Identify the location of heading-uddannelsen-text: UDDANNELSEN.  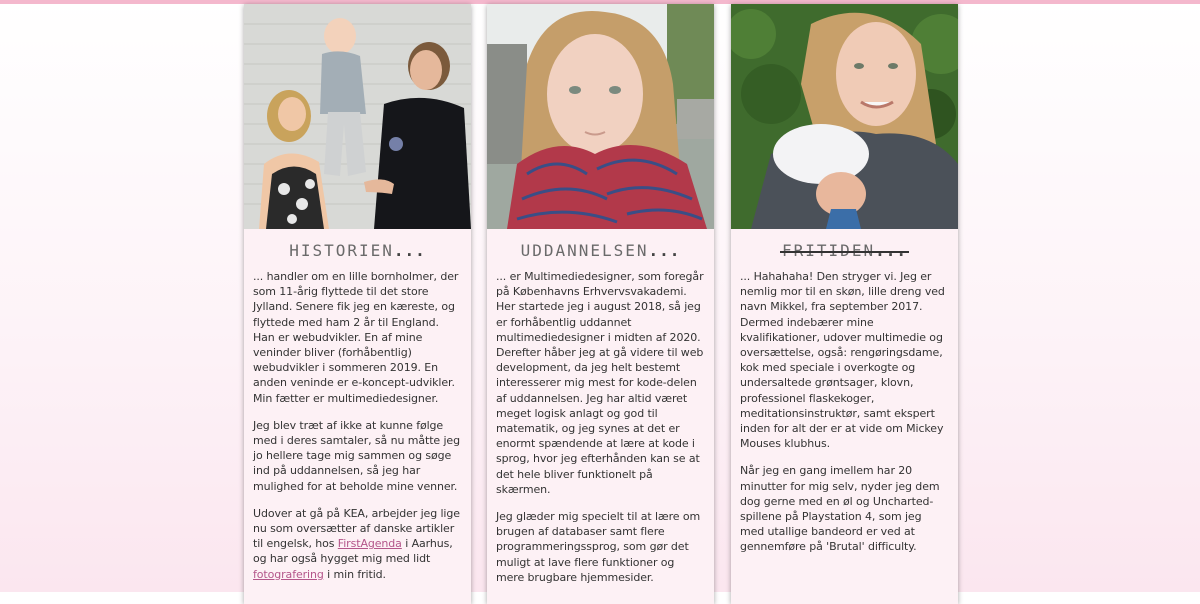
(584, 250).